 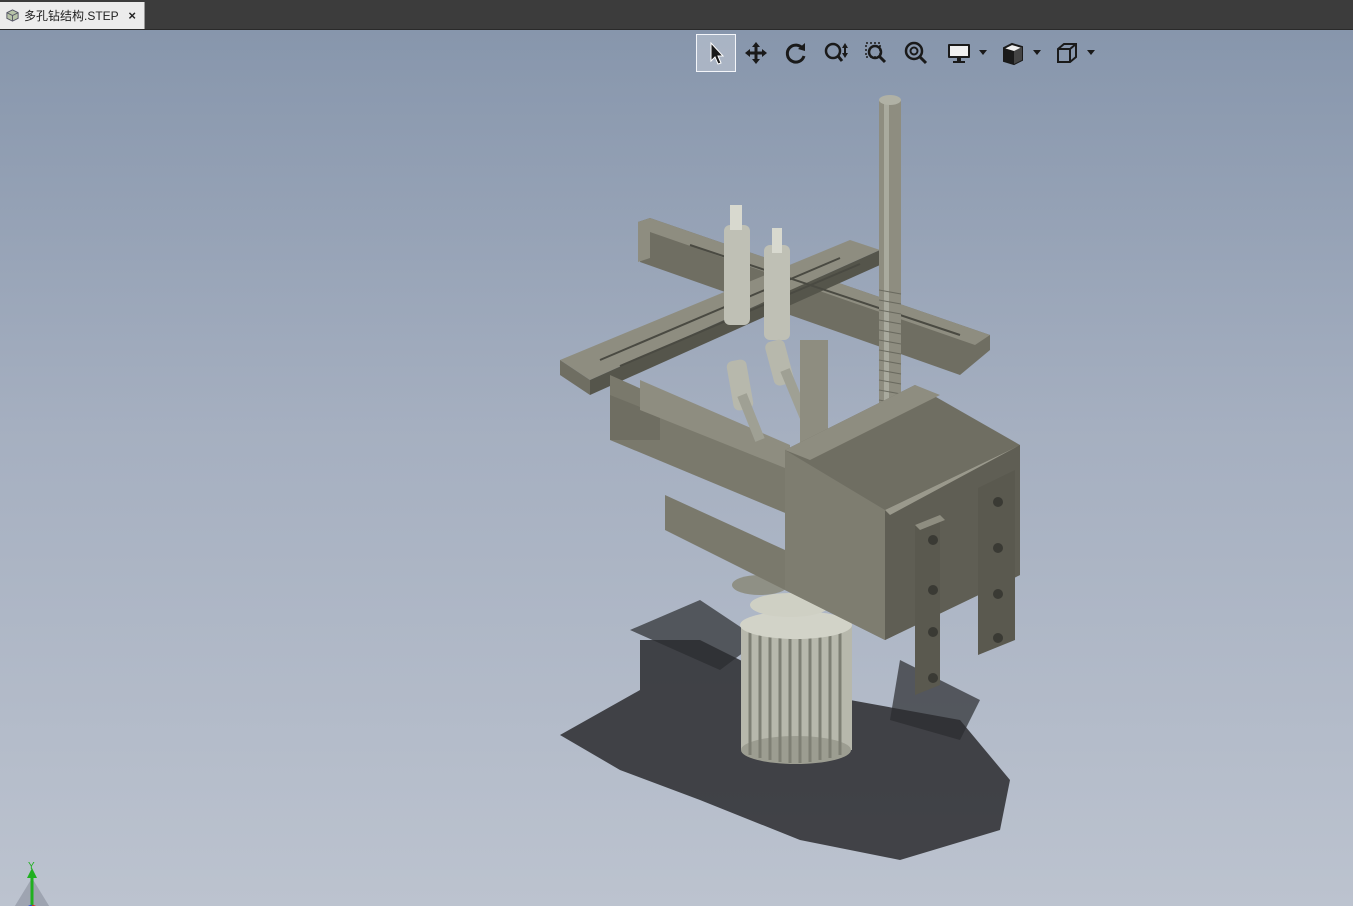 I want to click on document-tab-bar: 多孔钻结构.STEP ×, so click(x=676, y=15).